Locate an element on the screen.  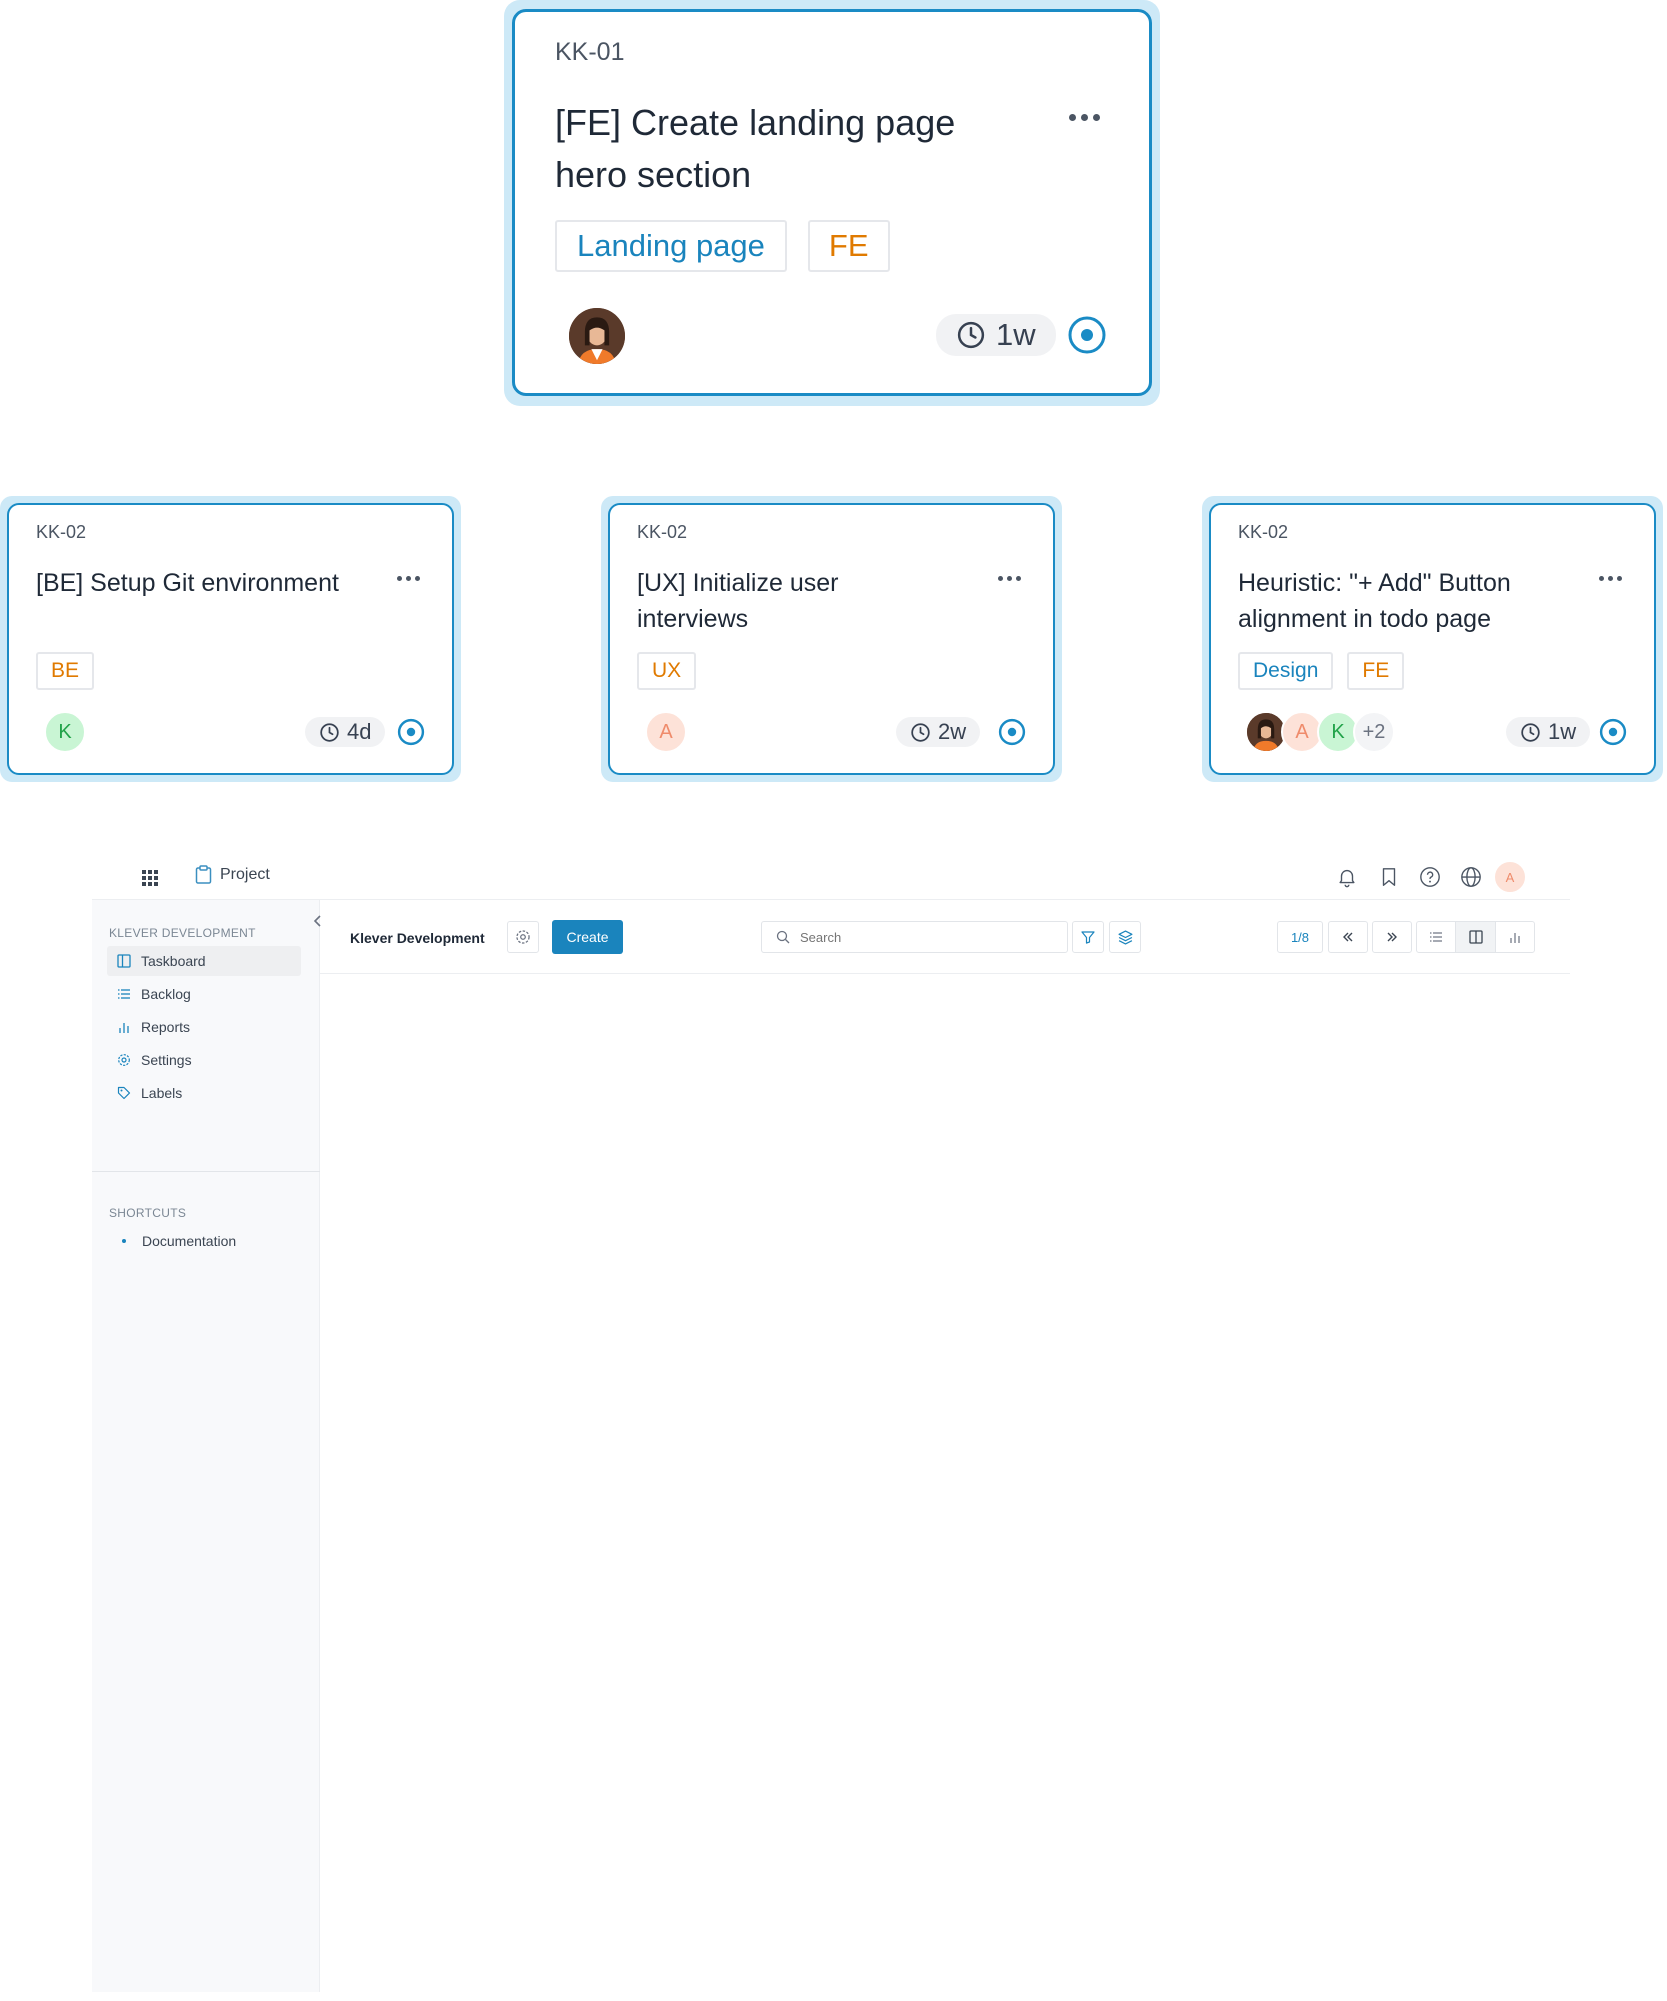
sidebar-item-taskboard: Taskboard is located at coordinates (204, 961).